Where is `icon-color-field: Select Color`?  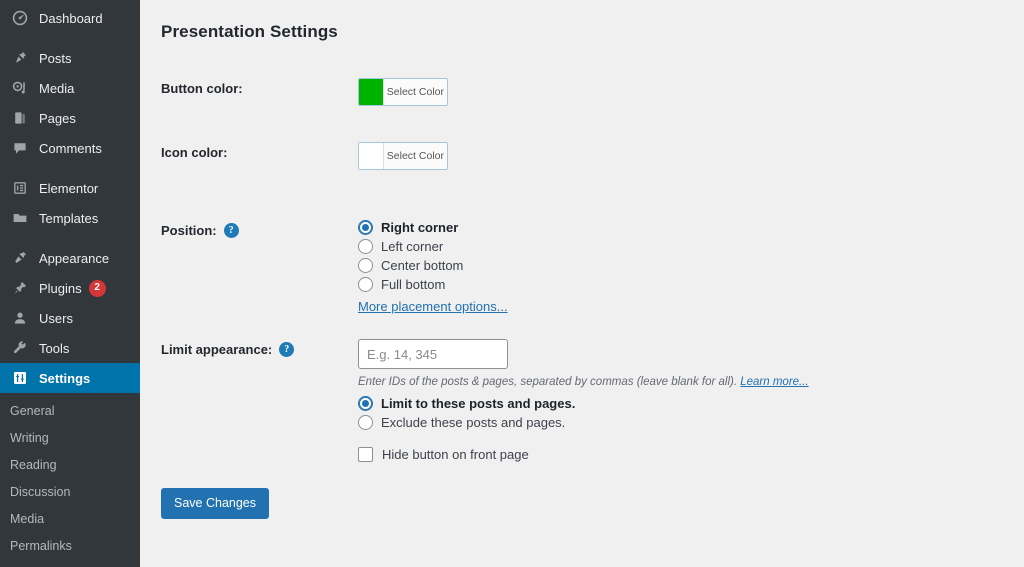 icon-color-field: Select Color is located at coordinates (403, 158).